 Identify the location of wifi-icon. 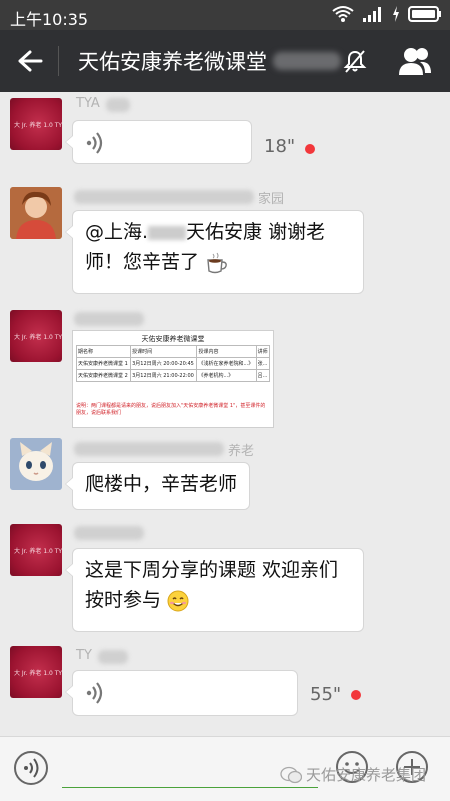
(343, 14).